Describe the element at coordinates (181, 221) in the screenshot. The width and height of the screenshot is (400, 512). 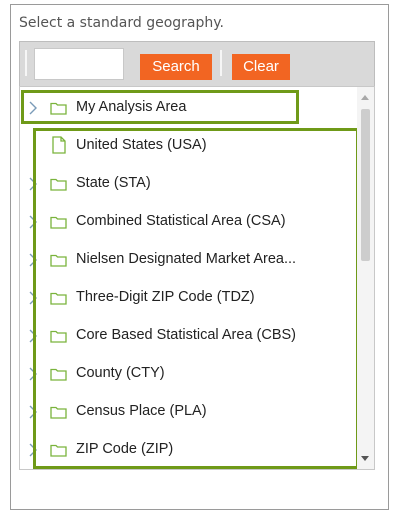
I see `tree-item-label: Combined Statistical Area (CSA)` at that location.